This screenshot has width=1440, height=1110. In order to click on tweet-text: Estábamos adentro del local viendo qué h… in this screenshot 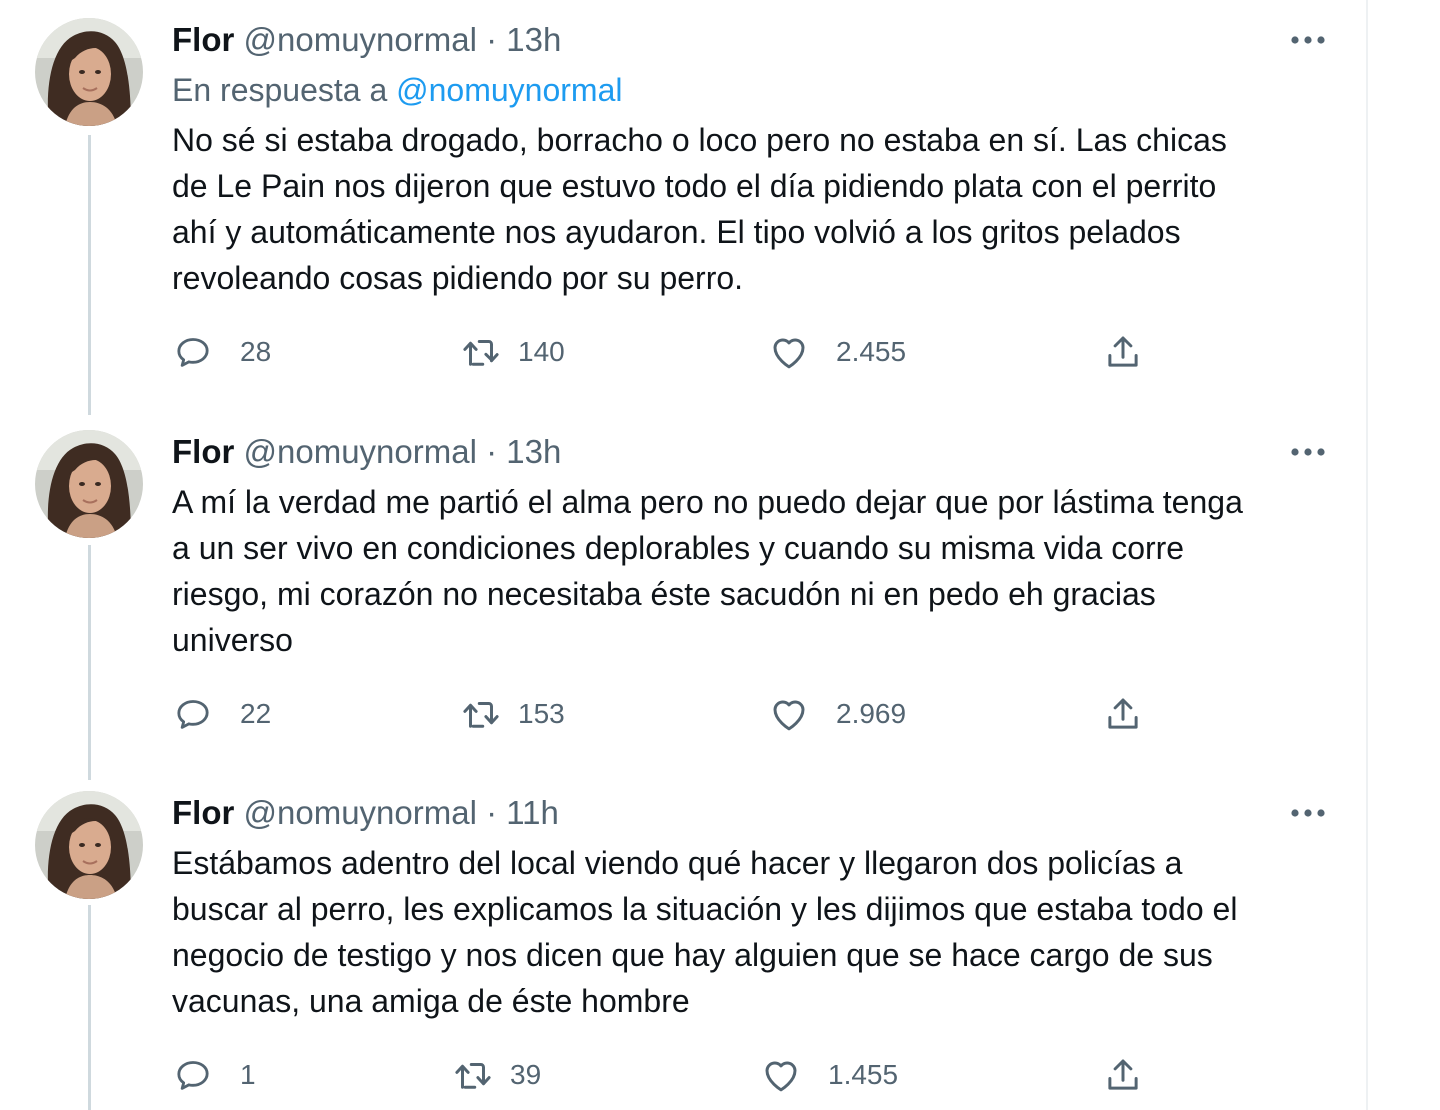, I will do `click(752, 932)`.